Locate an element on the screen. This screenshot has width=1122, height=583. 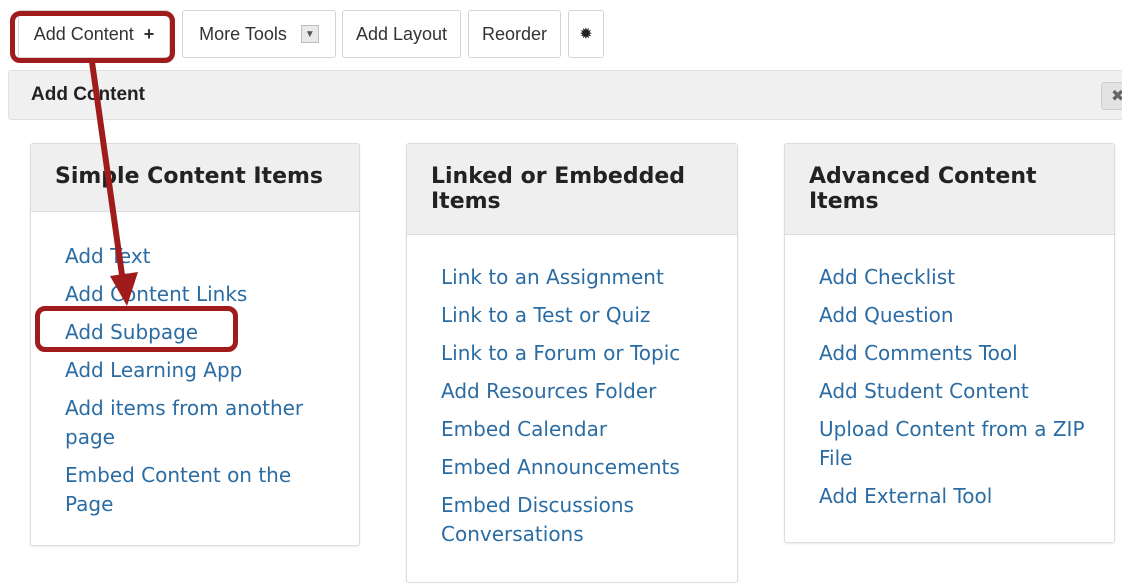
plus-icon: + is located at coordinates (149, 33).